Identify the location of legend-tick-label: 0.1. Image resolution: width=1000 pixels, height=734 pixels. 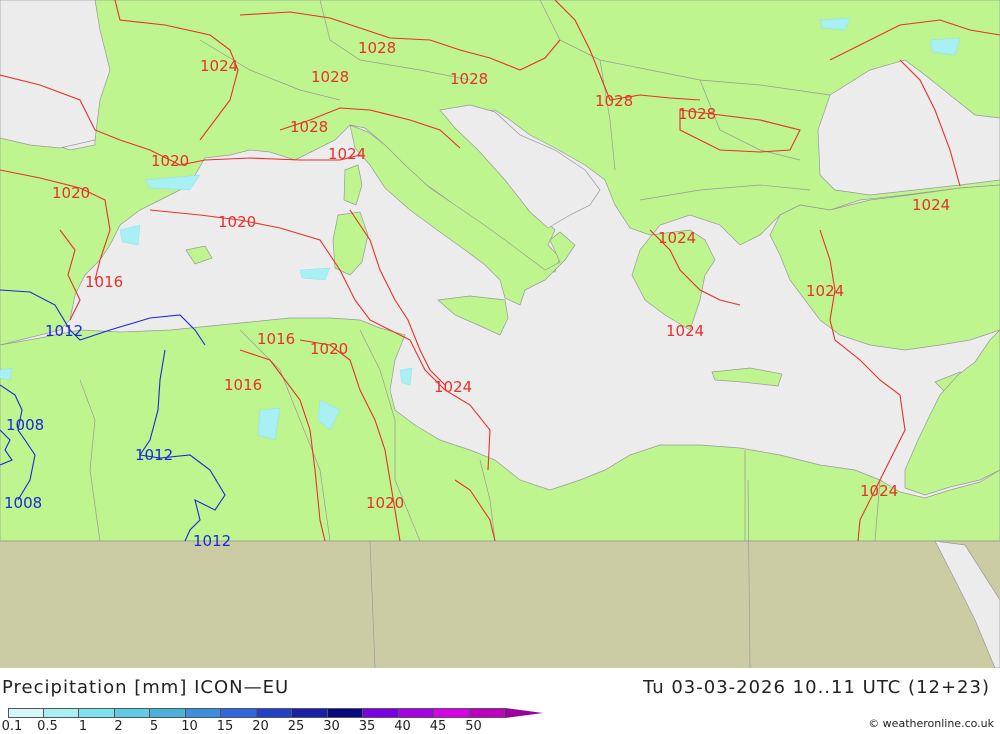
(12, 726).